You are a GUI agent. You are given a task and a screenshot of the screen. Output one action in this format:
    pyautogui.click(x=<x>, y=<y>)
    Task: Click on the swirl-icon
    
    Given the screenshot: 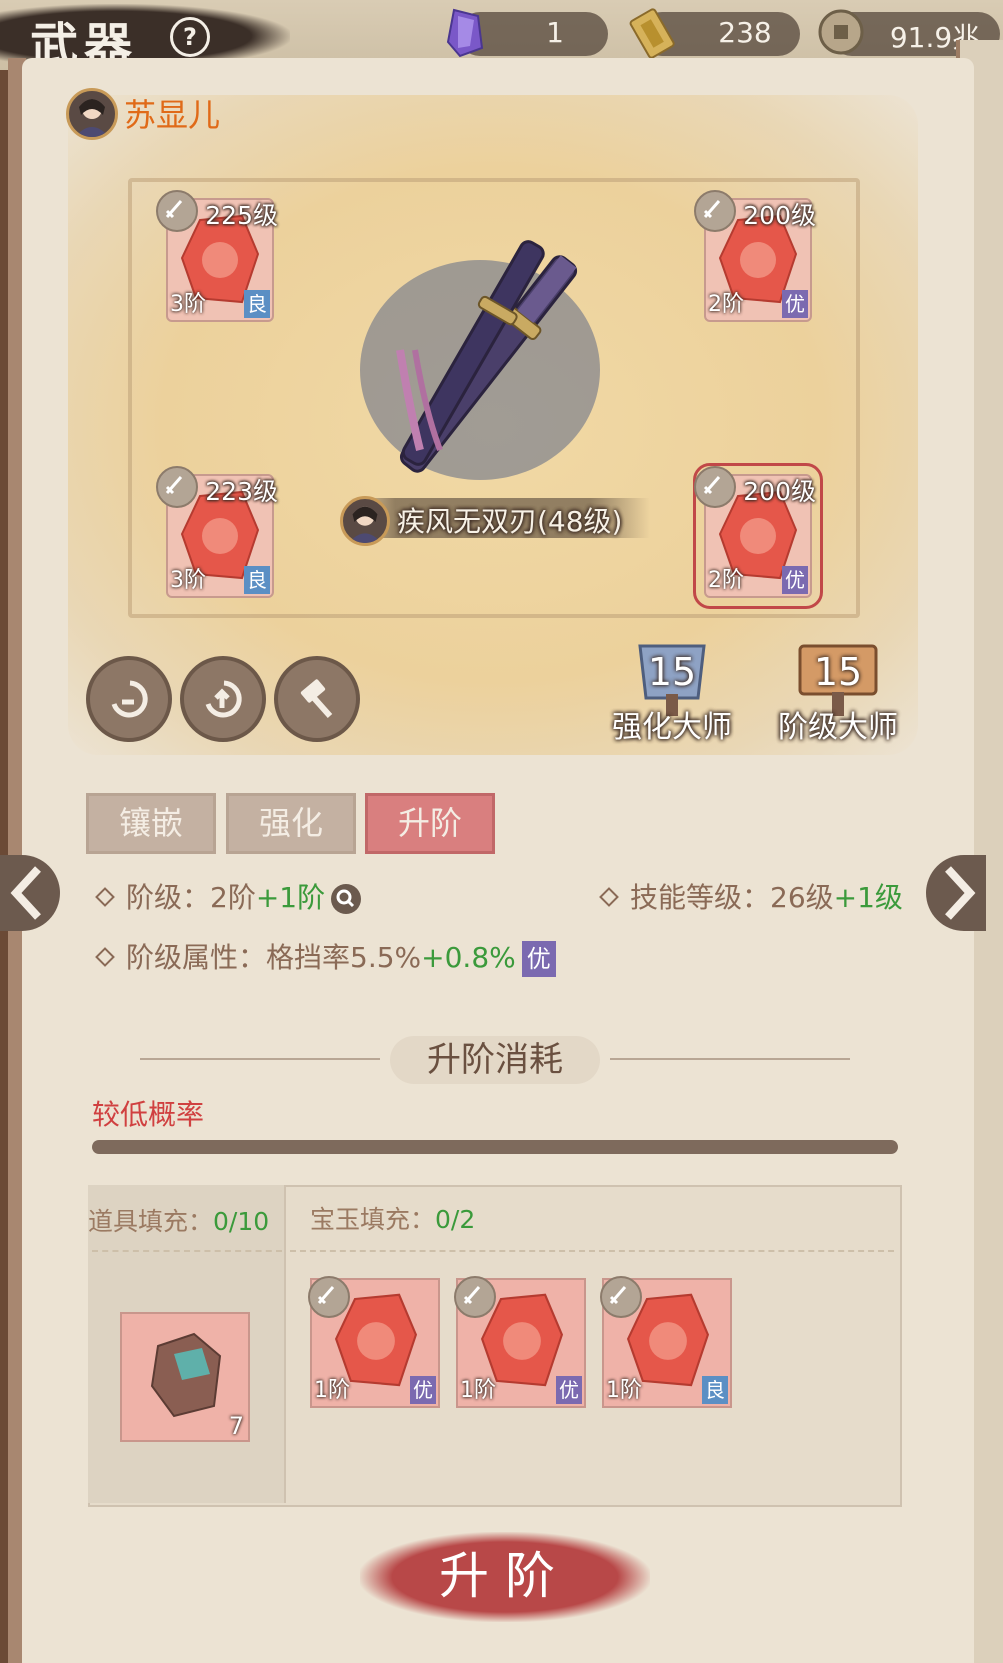 What is the action you would take?
    pyautogui.click(x=129, y=699)
    